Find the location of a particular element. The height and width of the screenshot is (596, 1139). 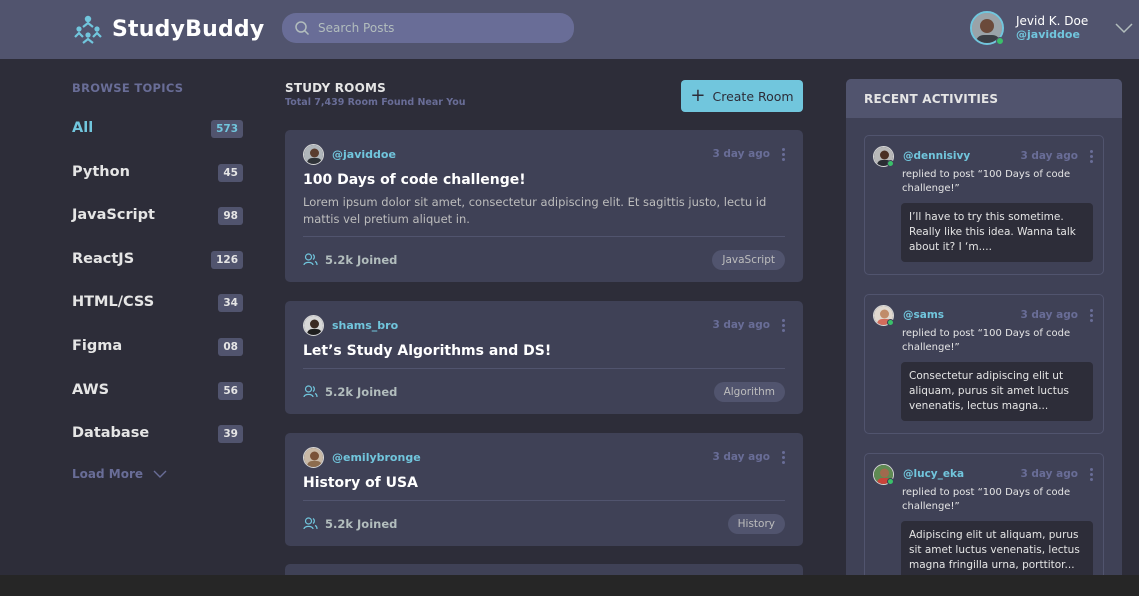

user-name: Jevid K. Doe is located at coordinates (1052, 21).